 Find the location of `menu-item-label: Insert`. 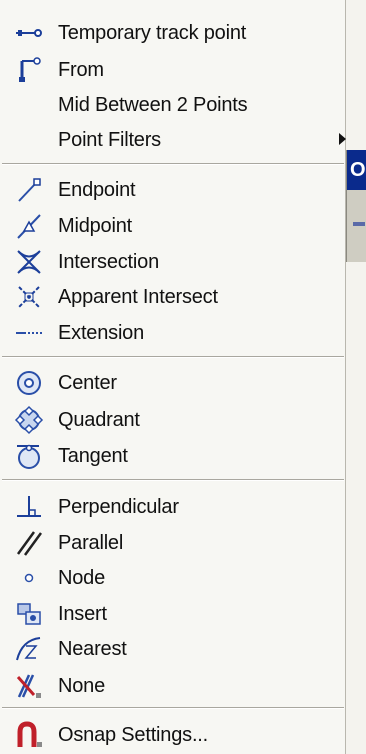

menu-item-label: Insert is located at coordinates (82, 613).